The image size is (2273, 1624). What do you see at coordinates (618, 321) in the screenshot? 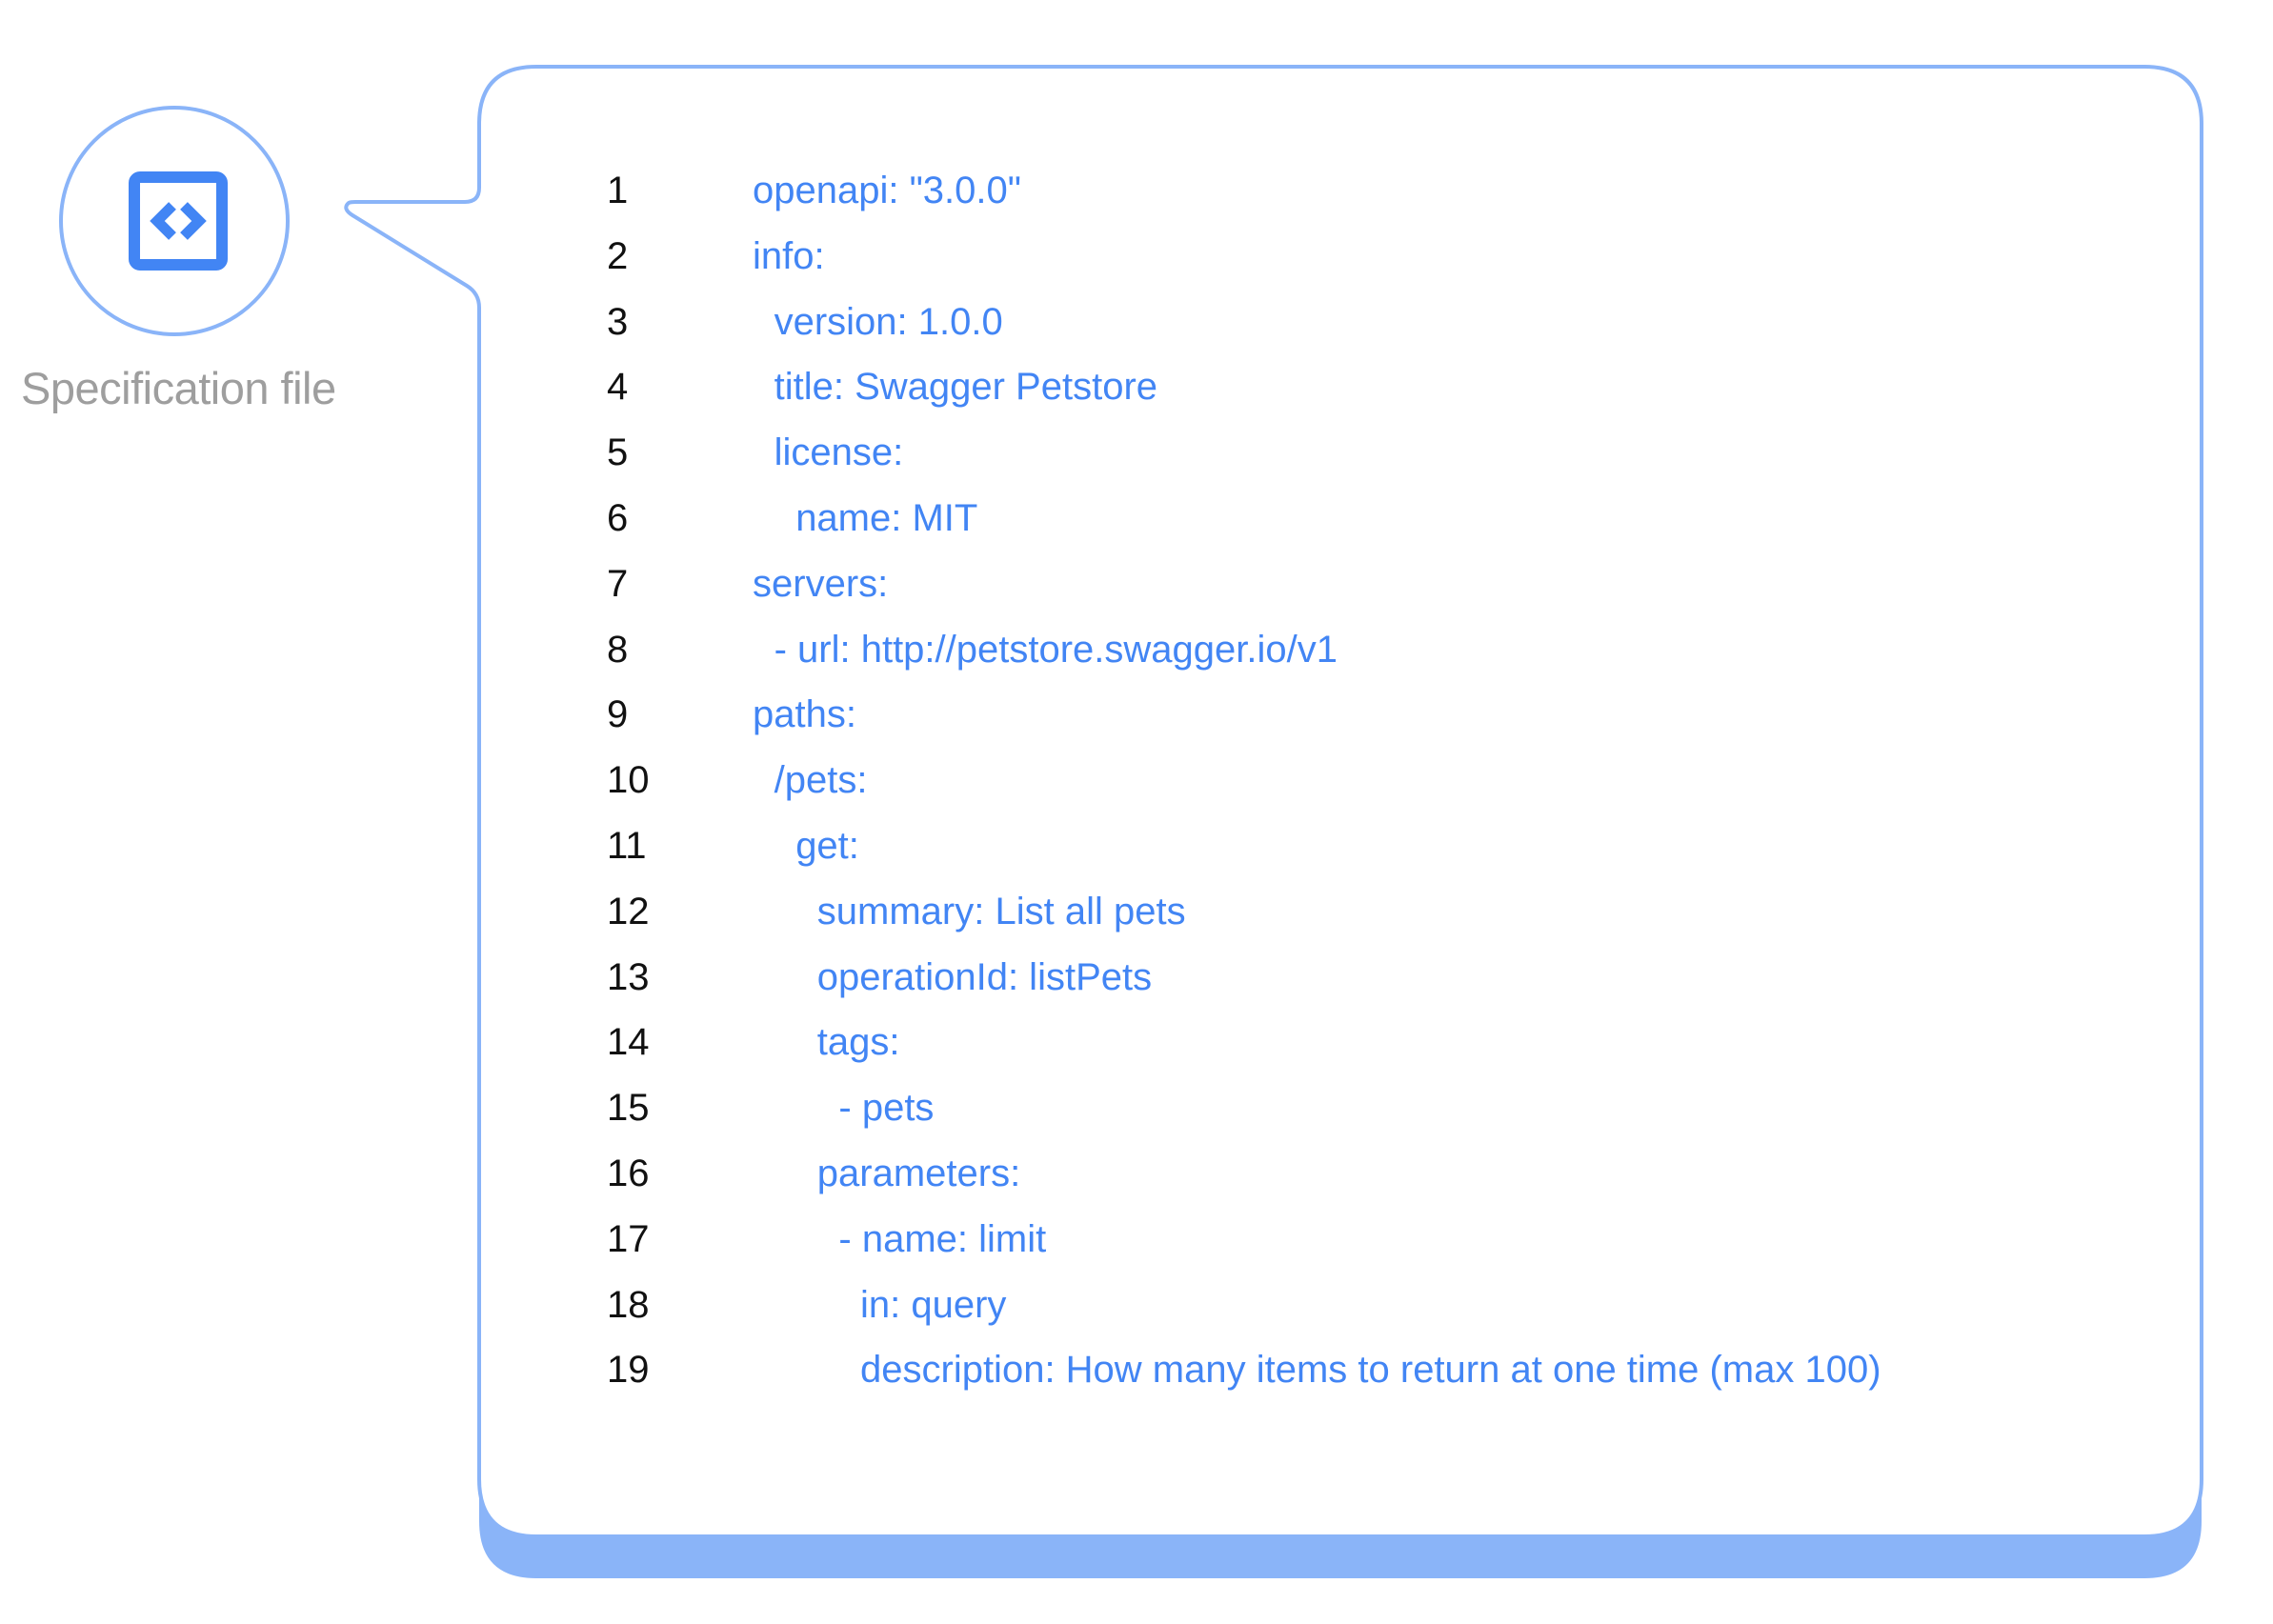
I see `line-number: 3` at bounding box center [618, 321].